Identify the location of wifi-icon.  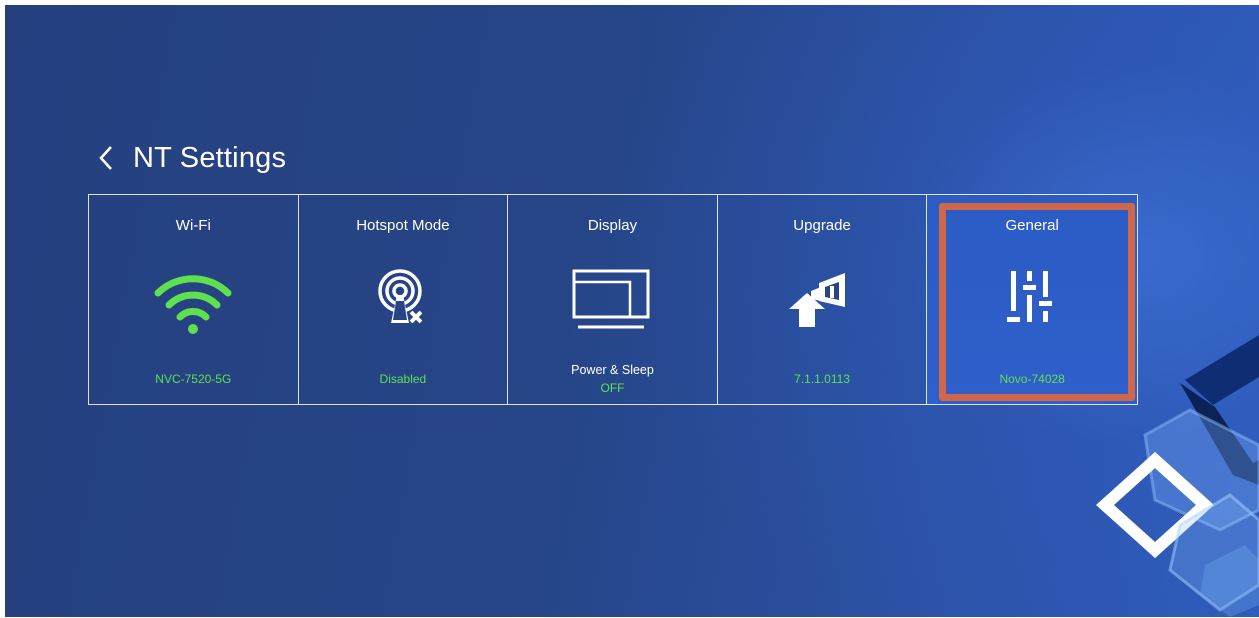
(193, 304).